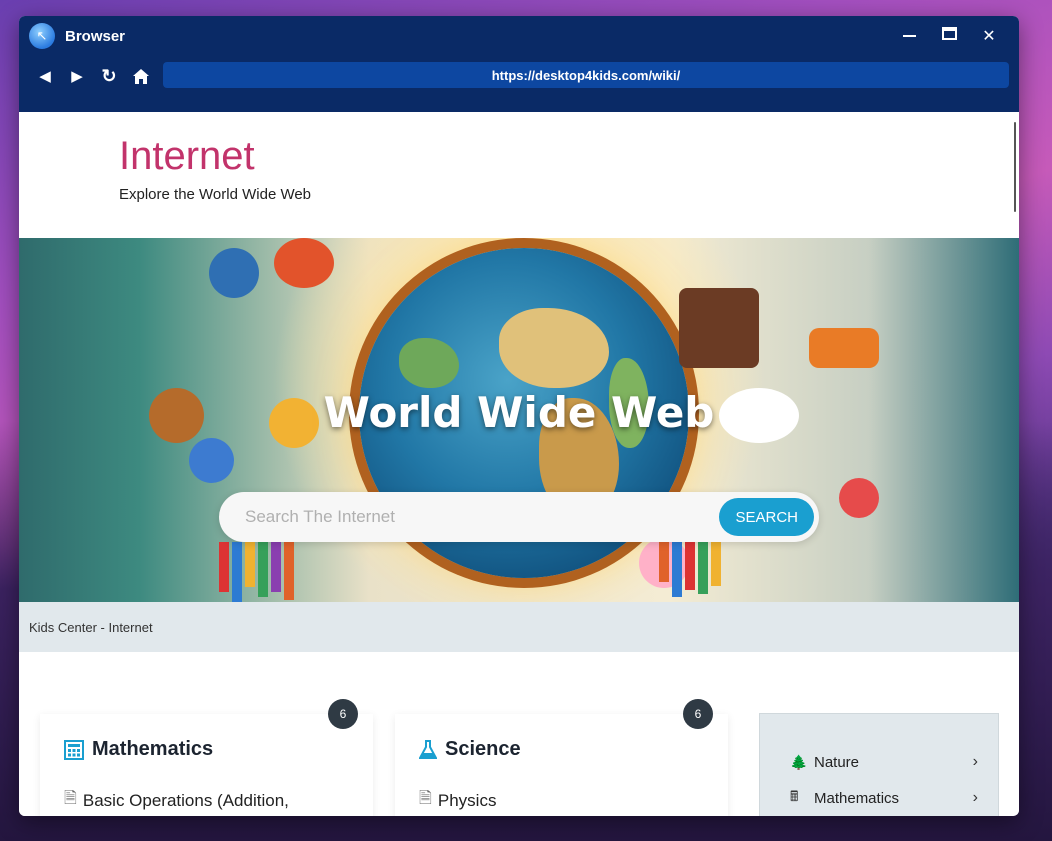 The width and height of the screenshot is (1052, 841). I want to click on card-title: Mathematics, so click(206, 749).